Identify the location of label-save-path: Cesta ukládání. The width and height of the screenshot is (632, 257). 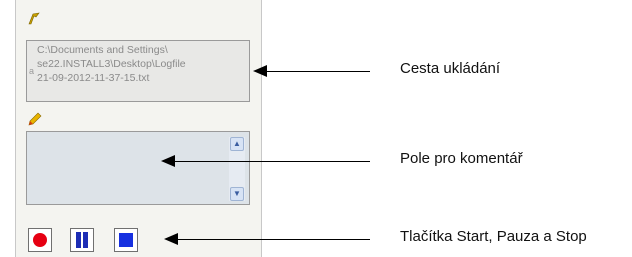
(450, 68).